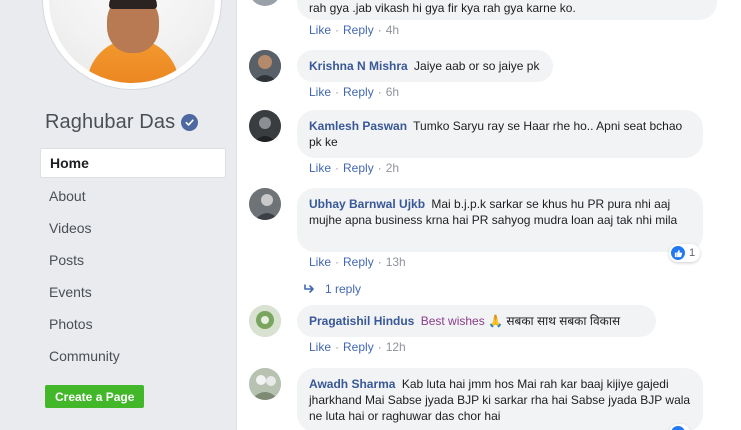  Describe the element at coordinates (71, 324) in the screenshot. I see `nav-item-label: Photos` at that location.